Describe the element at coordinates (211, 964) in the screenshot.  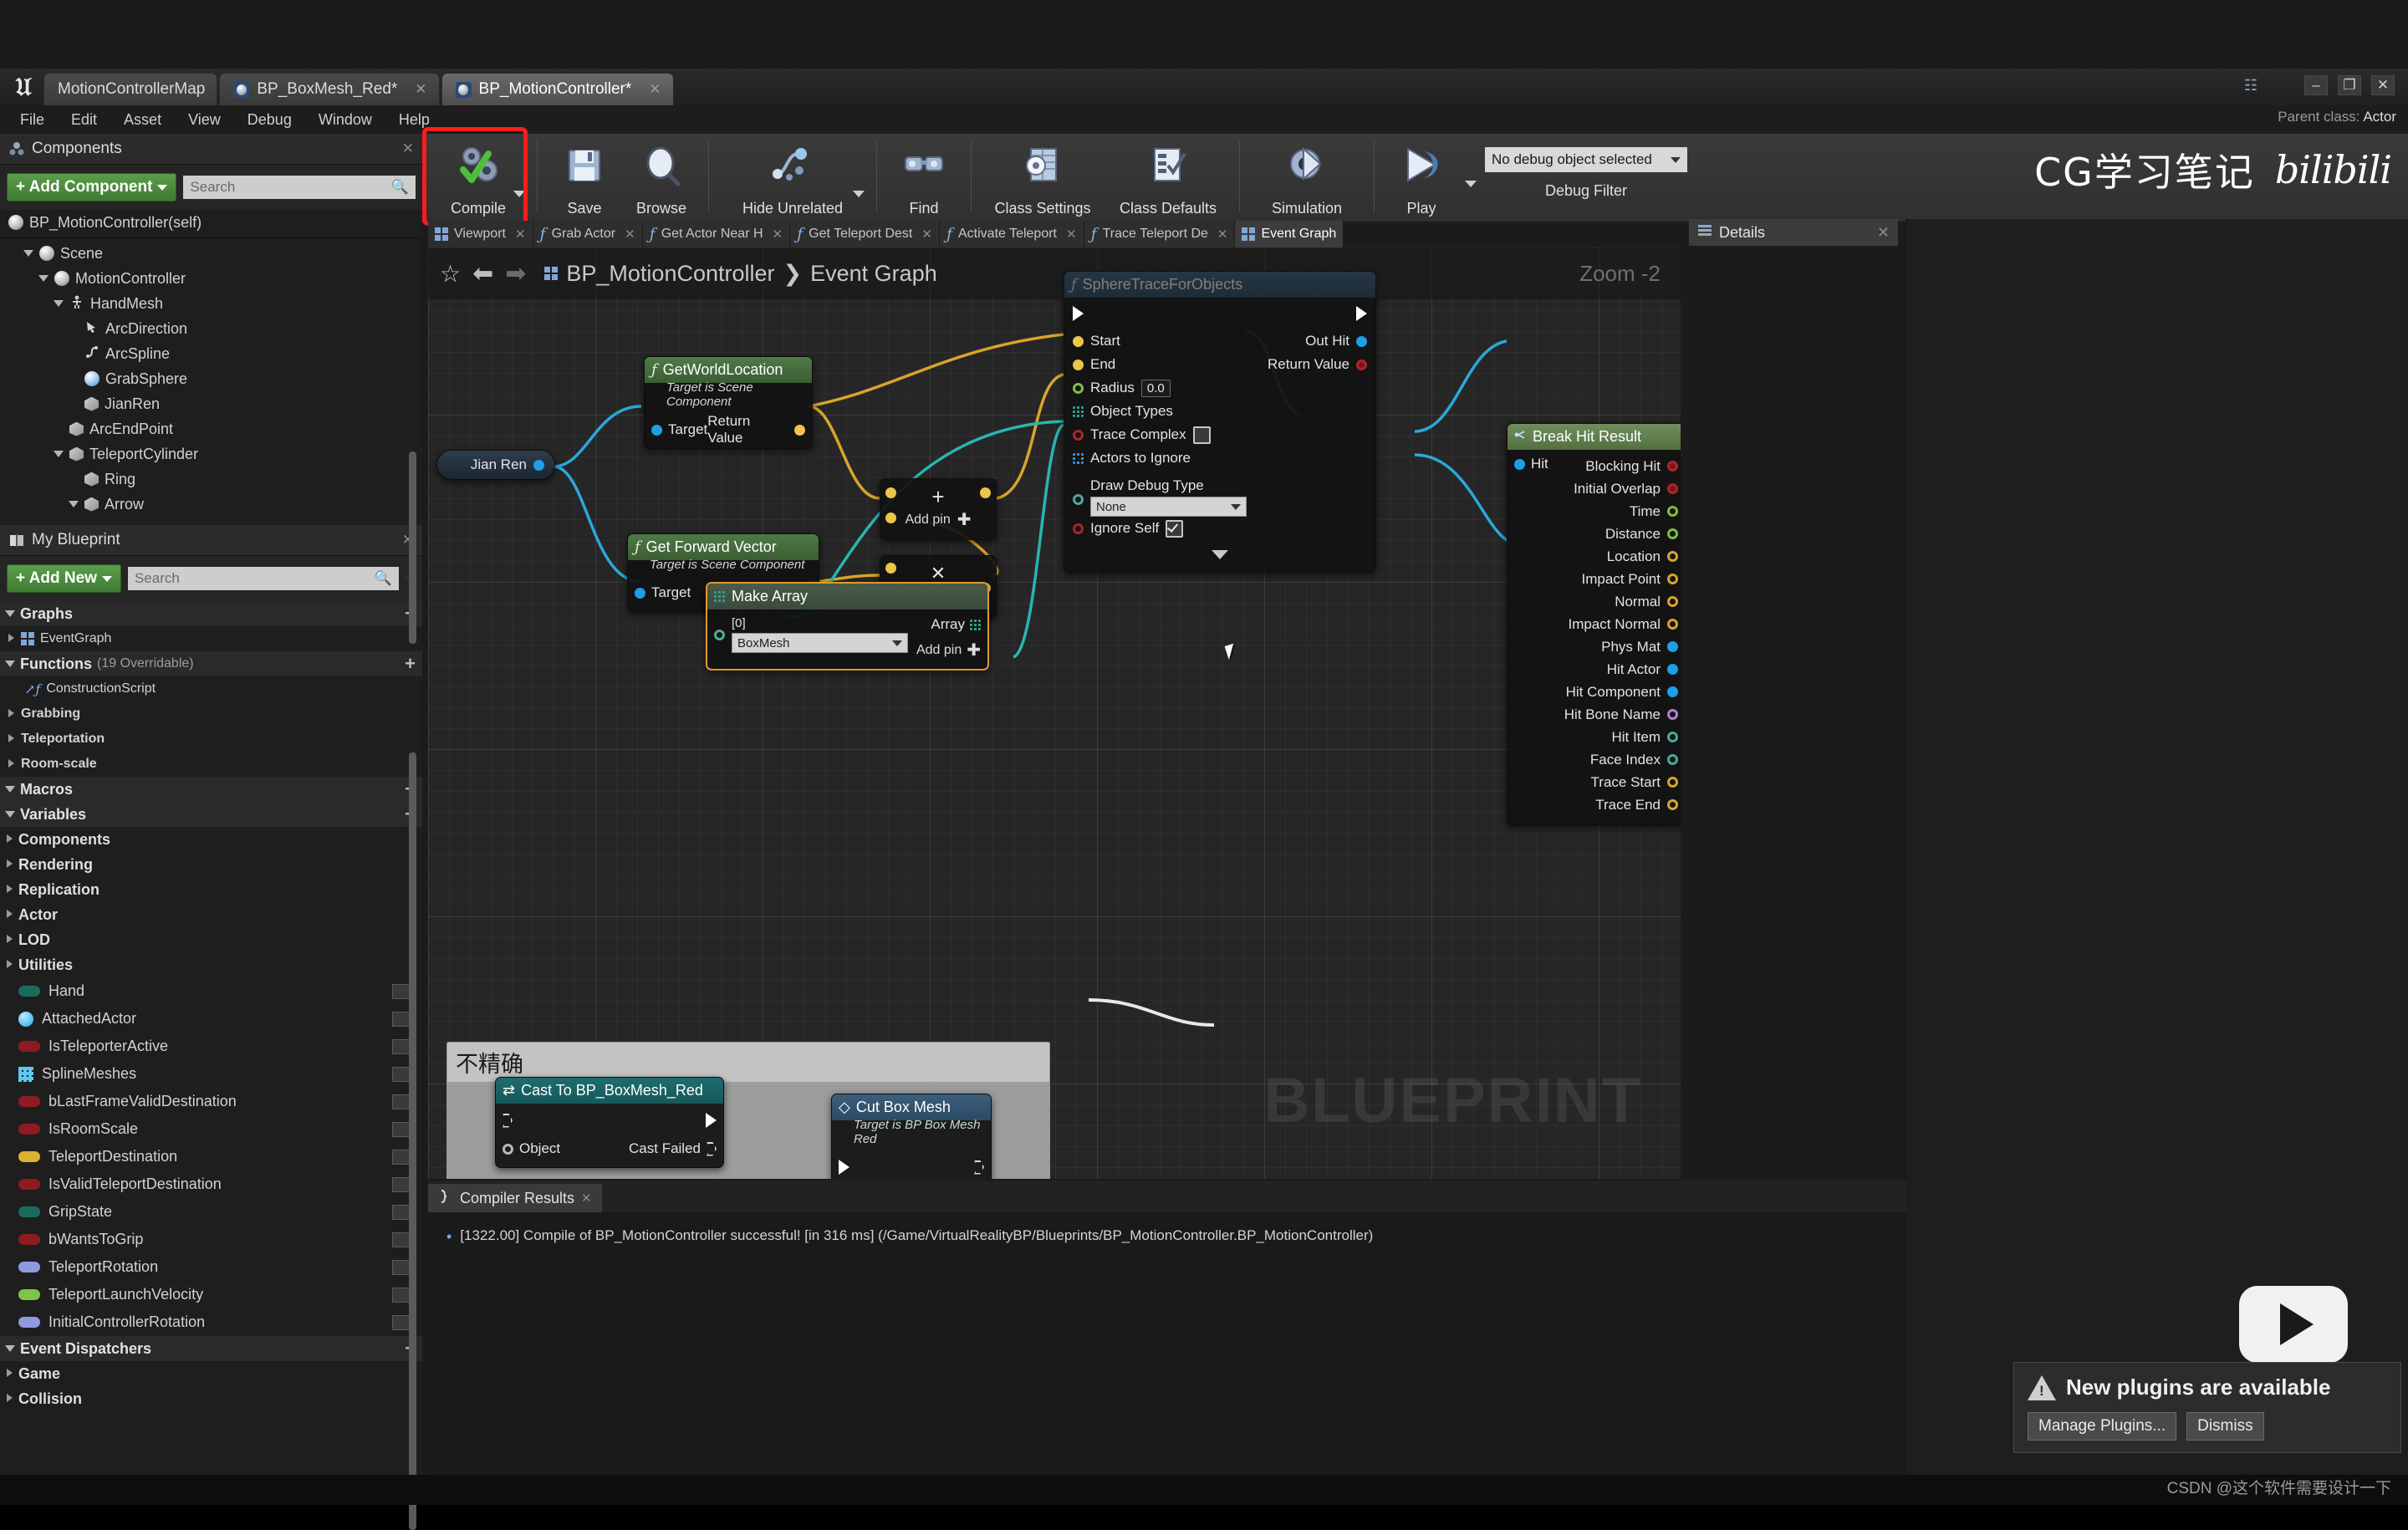
I see `variable-category: Utilities` at that location.